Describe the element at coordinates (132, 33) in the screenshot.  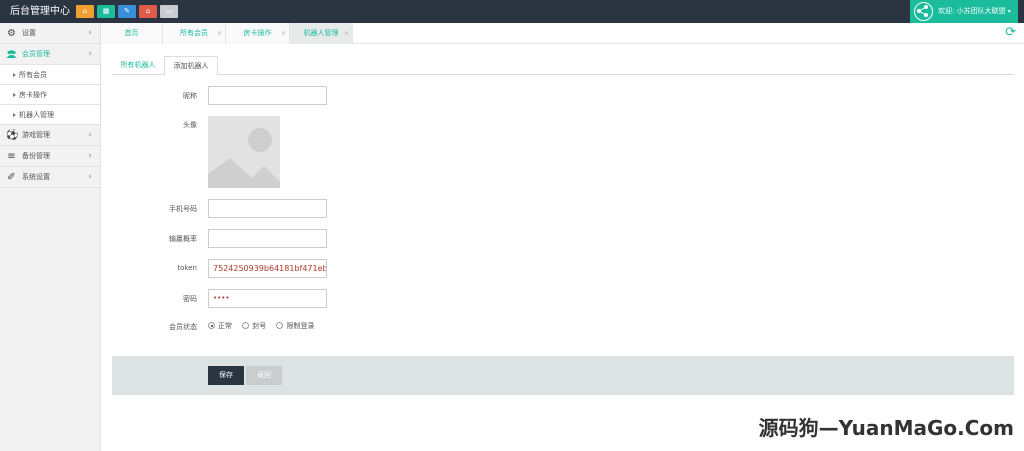
I see `tab-home: 首页` at that location.